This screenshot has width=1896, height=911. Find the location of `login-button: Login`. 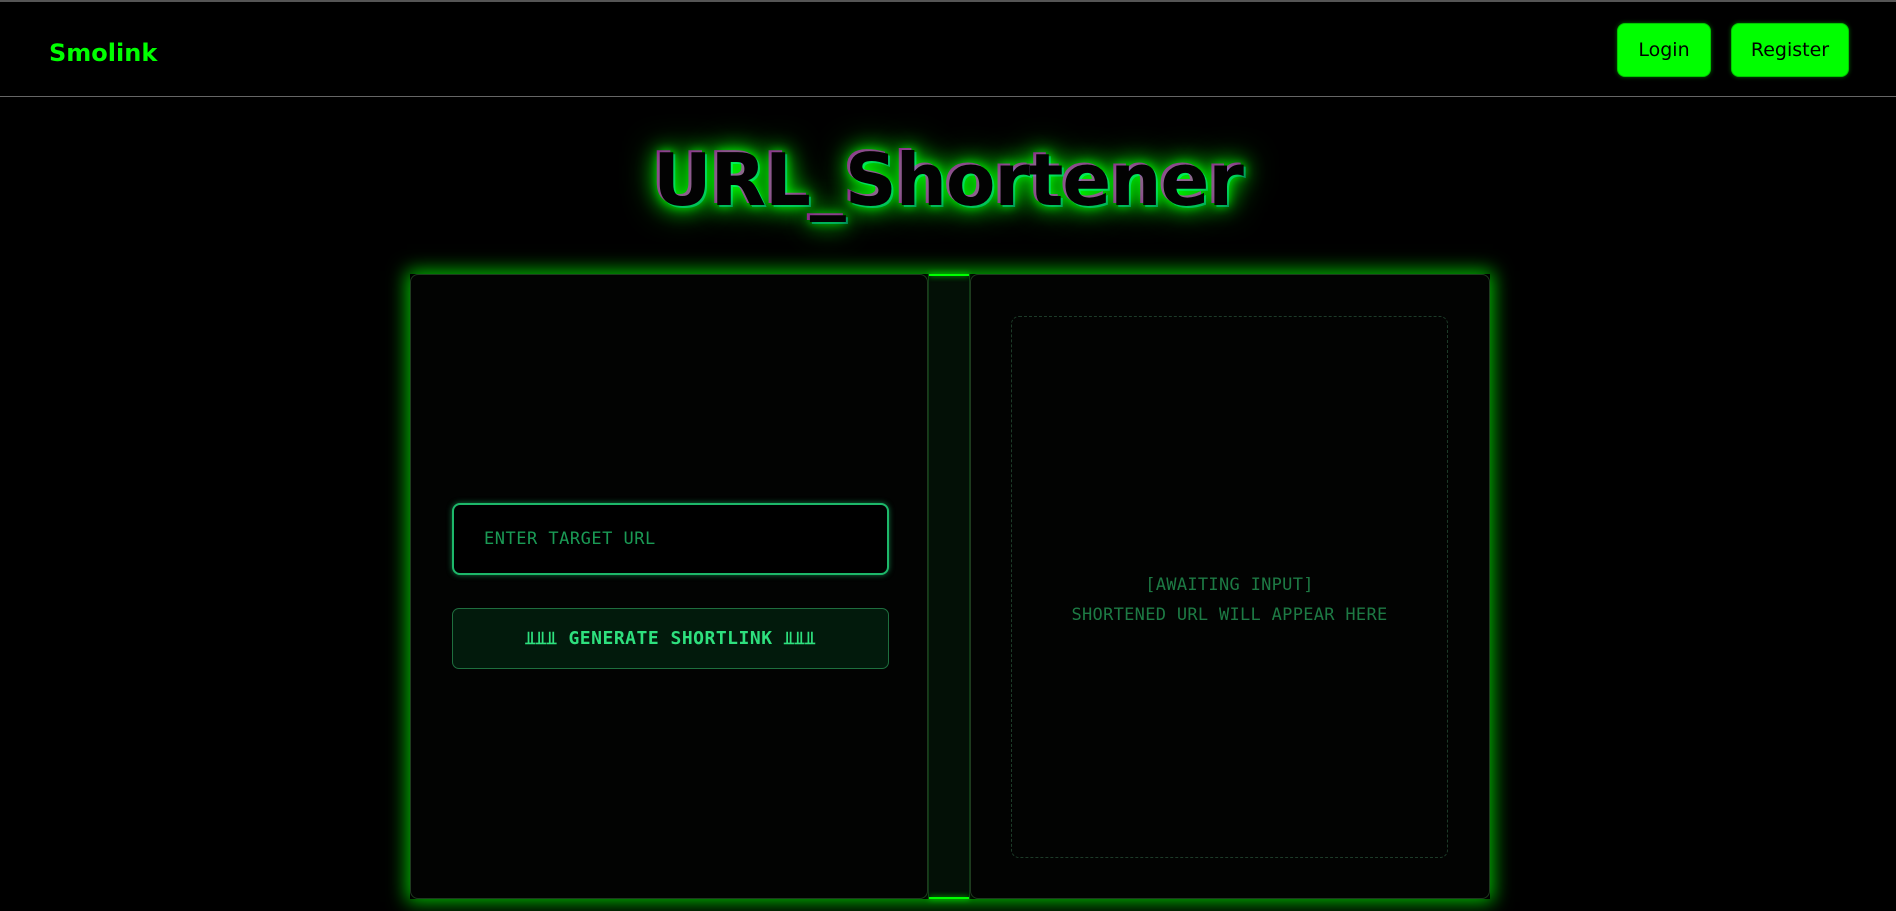

login-button: Login is located at coordinates (1664, 50).